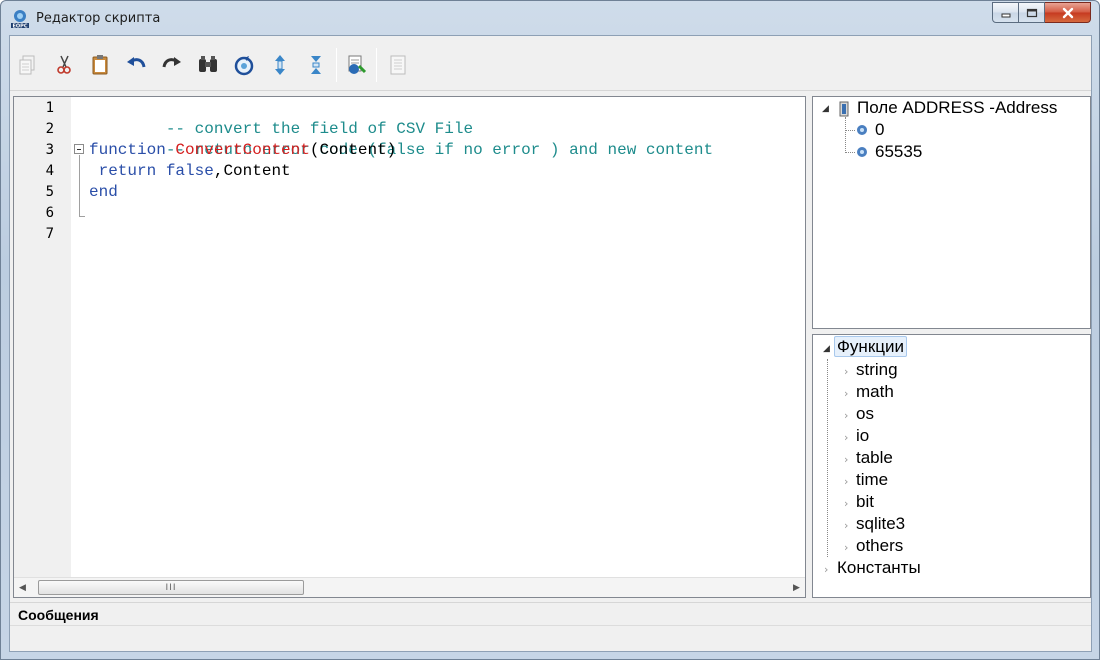  I want to click on tree-node-value: 65535, so click(898, 152).